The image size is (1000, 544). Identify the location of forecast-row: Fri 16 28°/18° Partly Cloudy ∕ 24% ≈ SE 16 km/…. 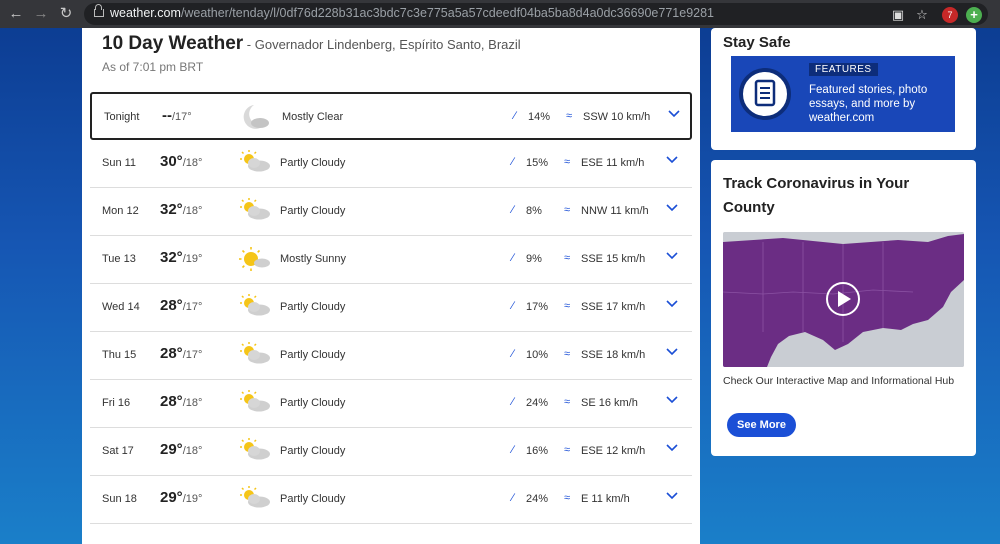
(391, 404).